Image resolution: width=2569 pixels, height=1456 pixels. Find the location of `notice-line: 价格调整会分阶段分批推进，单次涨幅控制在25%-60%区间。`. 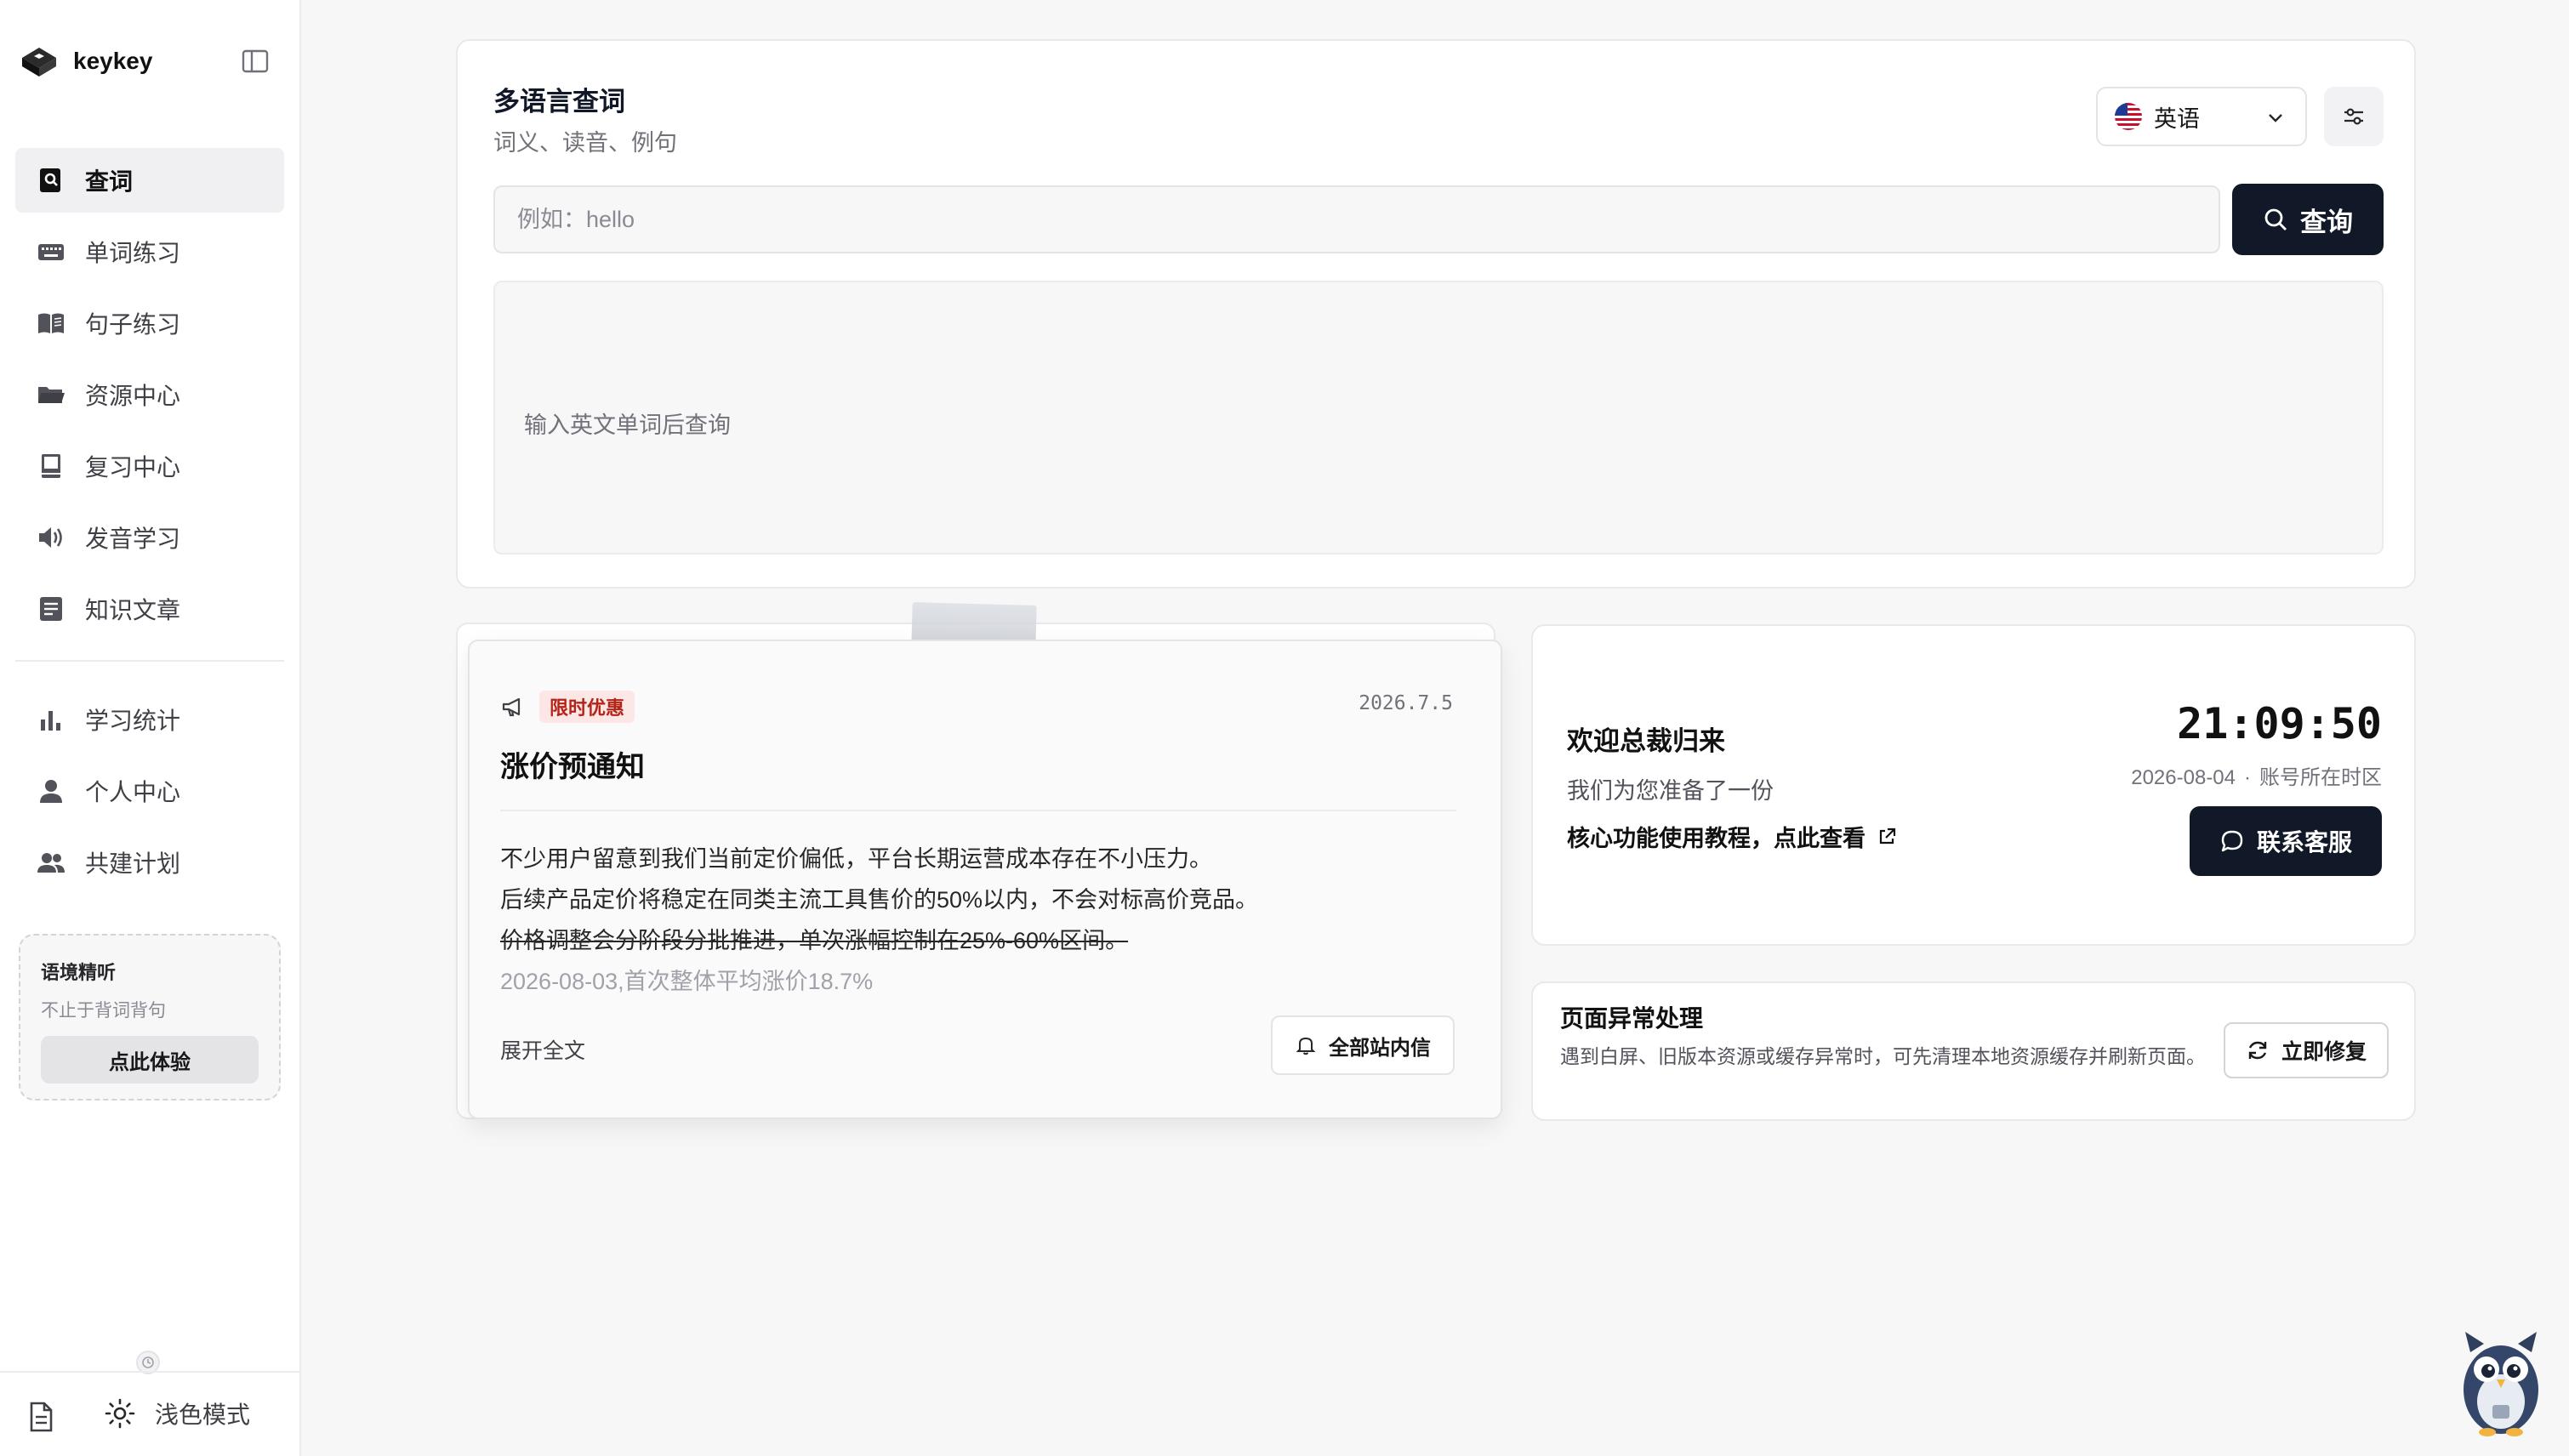

notice-line: 价格调整会分阶段分批推进，单次涨幅控制在25%-60%区间。 is located at coordinates (814, 940).